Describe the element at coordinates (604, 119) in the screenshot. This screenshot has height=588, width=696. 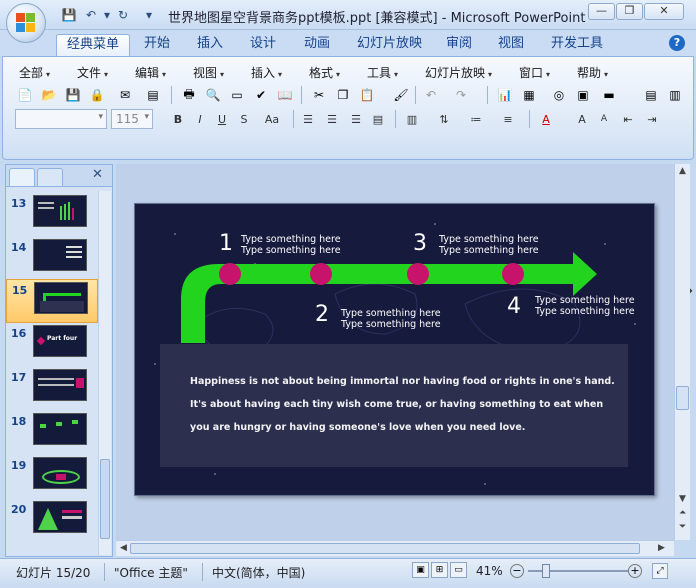
I see `shrink-font-icon: A` at that location.